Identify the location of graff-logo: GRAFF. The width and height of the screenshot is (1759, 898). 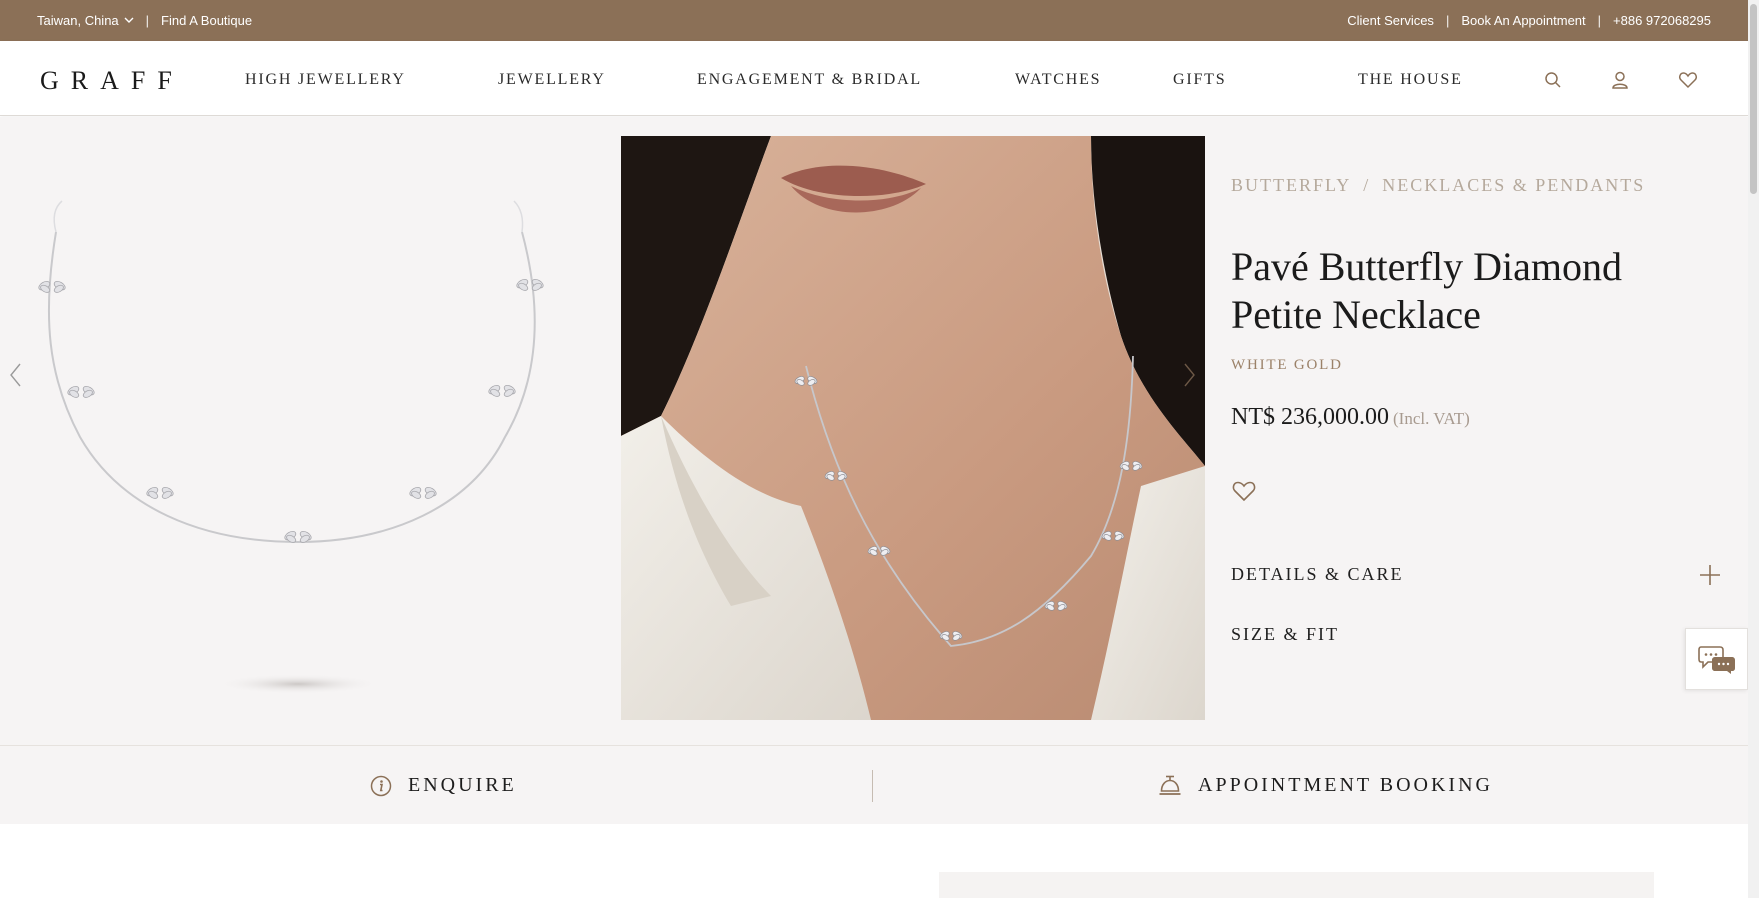
(112, 81).